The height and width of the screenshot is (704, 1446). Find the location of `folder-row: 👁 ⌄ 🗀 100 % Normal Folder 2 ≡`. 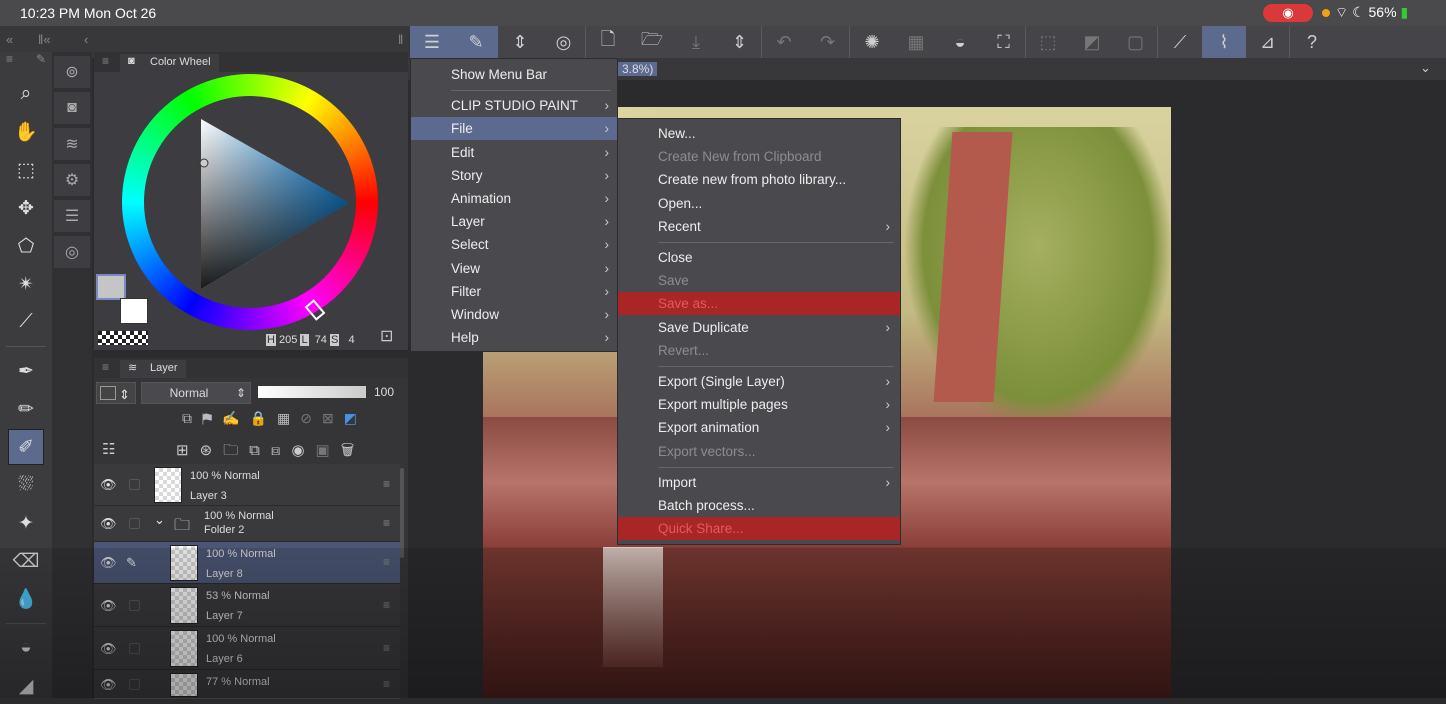

folder-row: 👁 ⌄ 🗀 100 % Normal Folder 2 ≡ is located at coordinates (247, 524).